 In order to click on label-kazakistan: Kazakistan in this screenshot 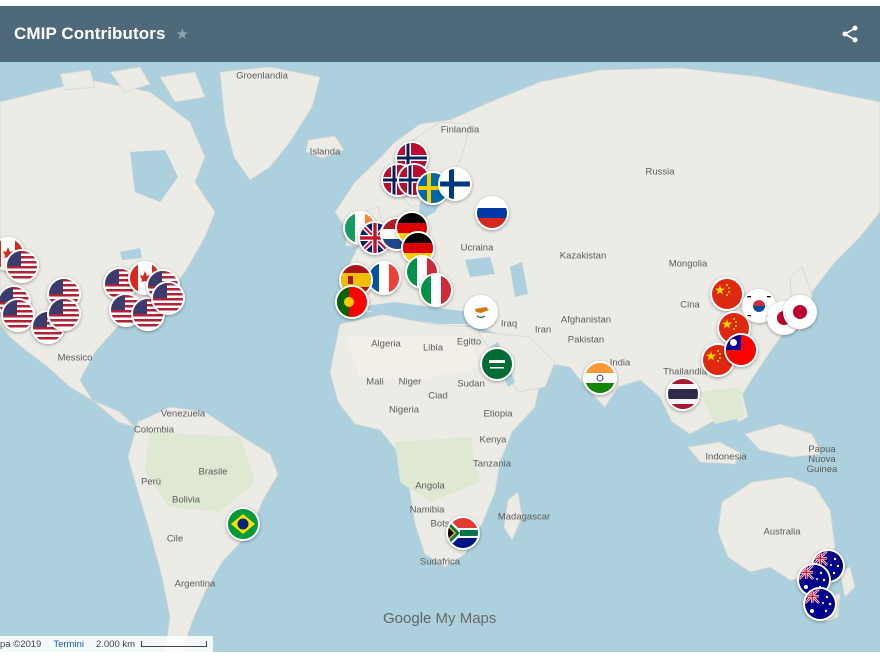, I will do `click(583, 256)`.